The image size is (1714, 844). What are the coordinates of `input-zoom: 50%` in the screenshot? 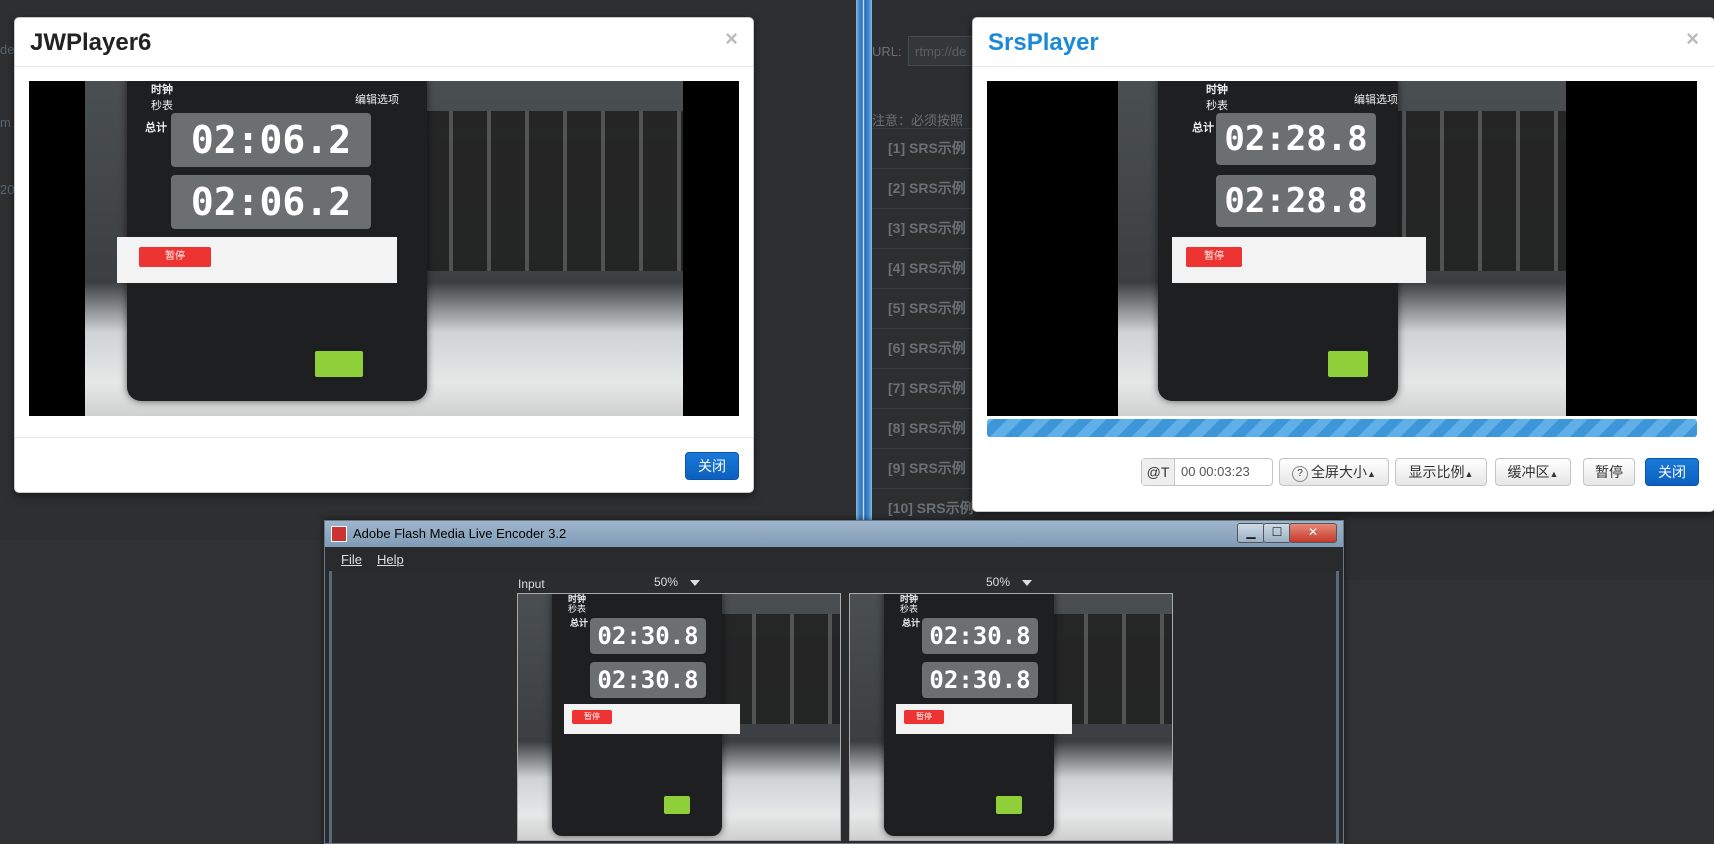 It's located at (666, 582).